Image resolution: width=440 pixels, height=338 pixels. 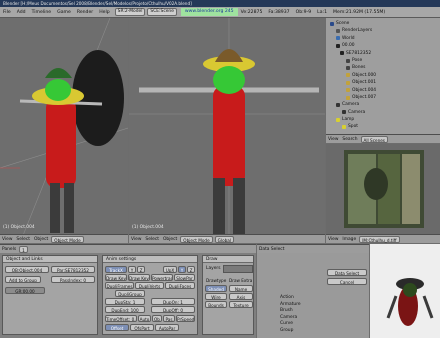 What do you see at coordinates (384, 119) in the screenshot?
I see `outliner-row: Lamp` at bounding box center [384, 119].